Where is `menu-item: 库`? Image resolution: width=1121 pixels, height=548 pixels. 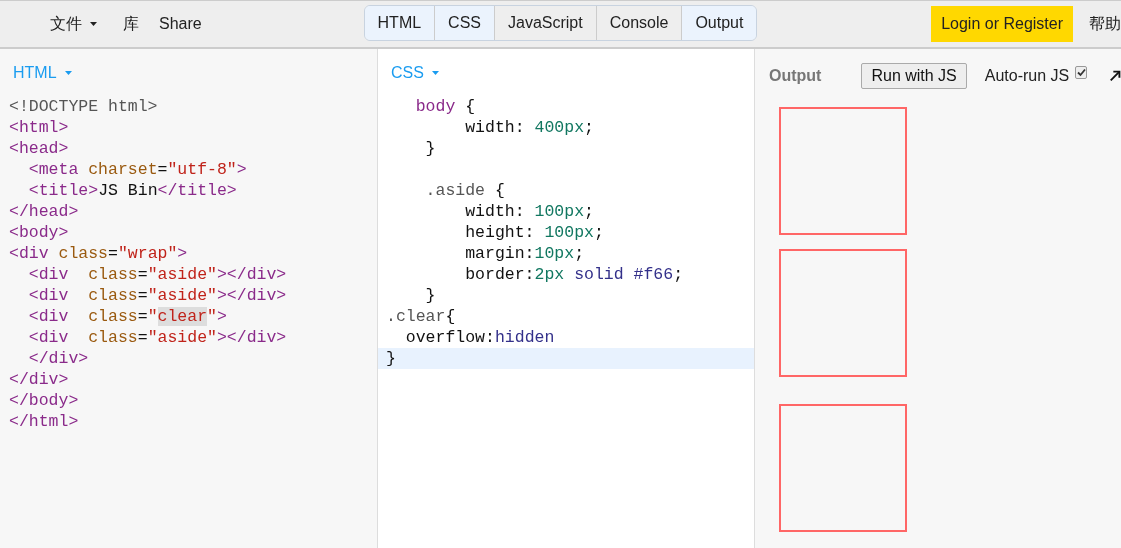 menu-item: 库 is located at coordinates (131, 24).